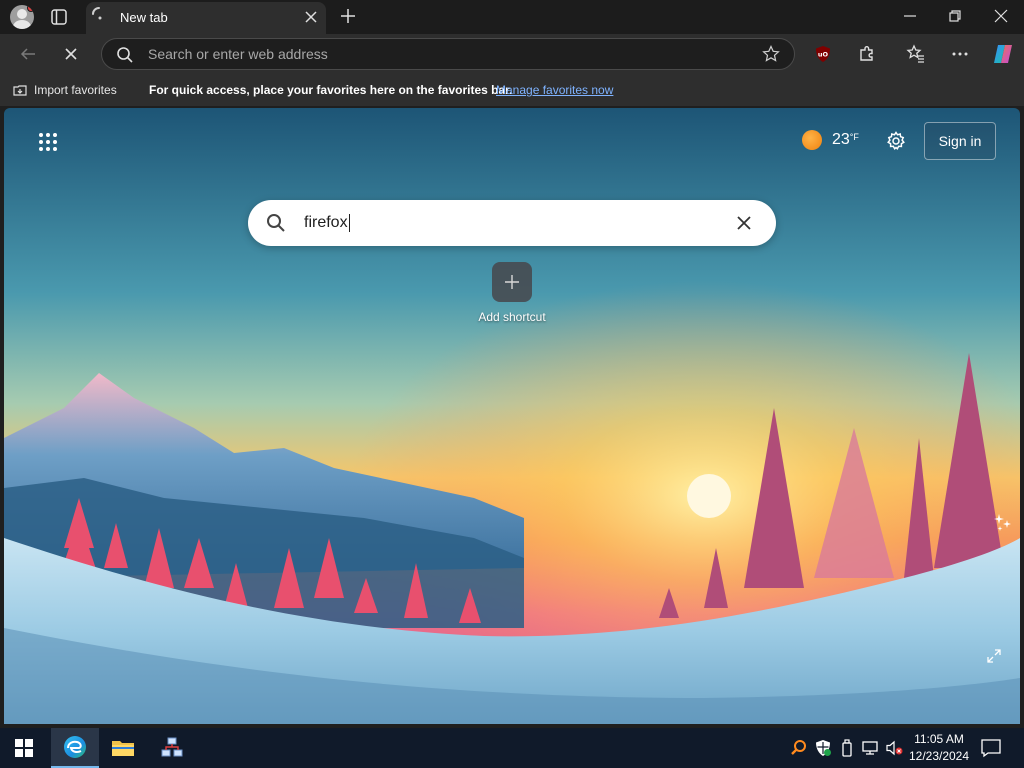 The image size is (1024, 768). I want to click on extensions-puzzle-icon, so click(867, 54).